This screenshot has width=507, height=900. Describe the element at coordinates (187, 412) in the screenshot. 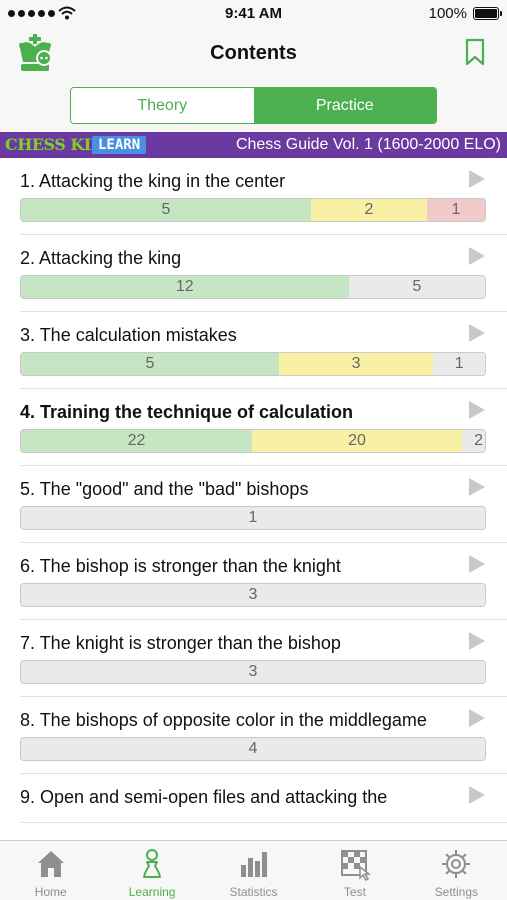

I see `chapter-title: 4. Training the technique of calculation` at that location.